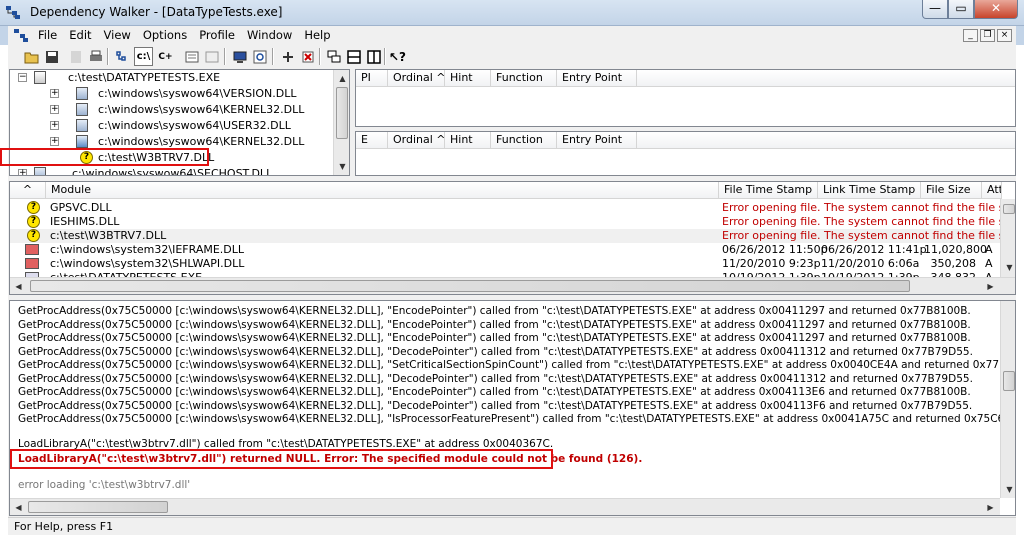  What do you see at coordinates (353, 56) in the screenshot?
I see `tile-horizontal-icon` at bounding box center [353, 56].